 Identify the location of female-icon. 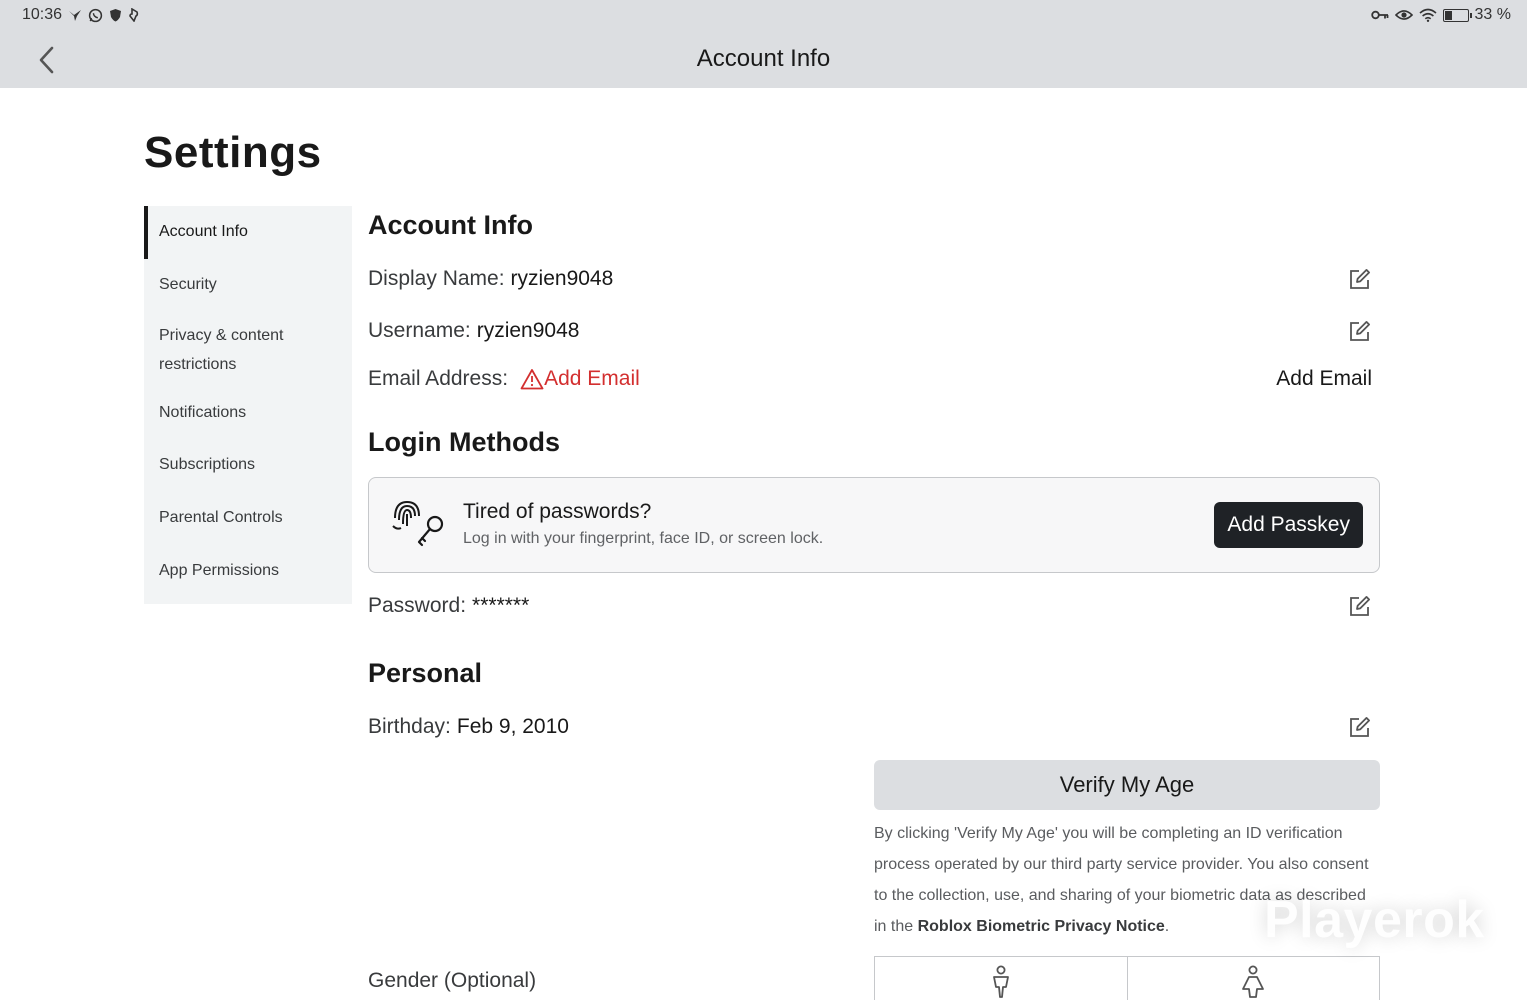
(1253, 981).